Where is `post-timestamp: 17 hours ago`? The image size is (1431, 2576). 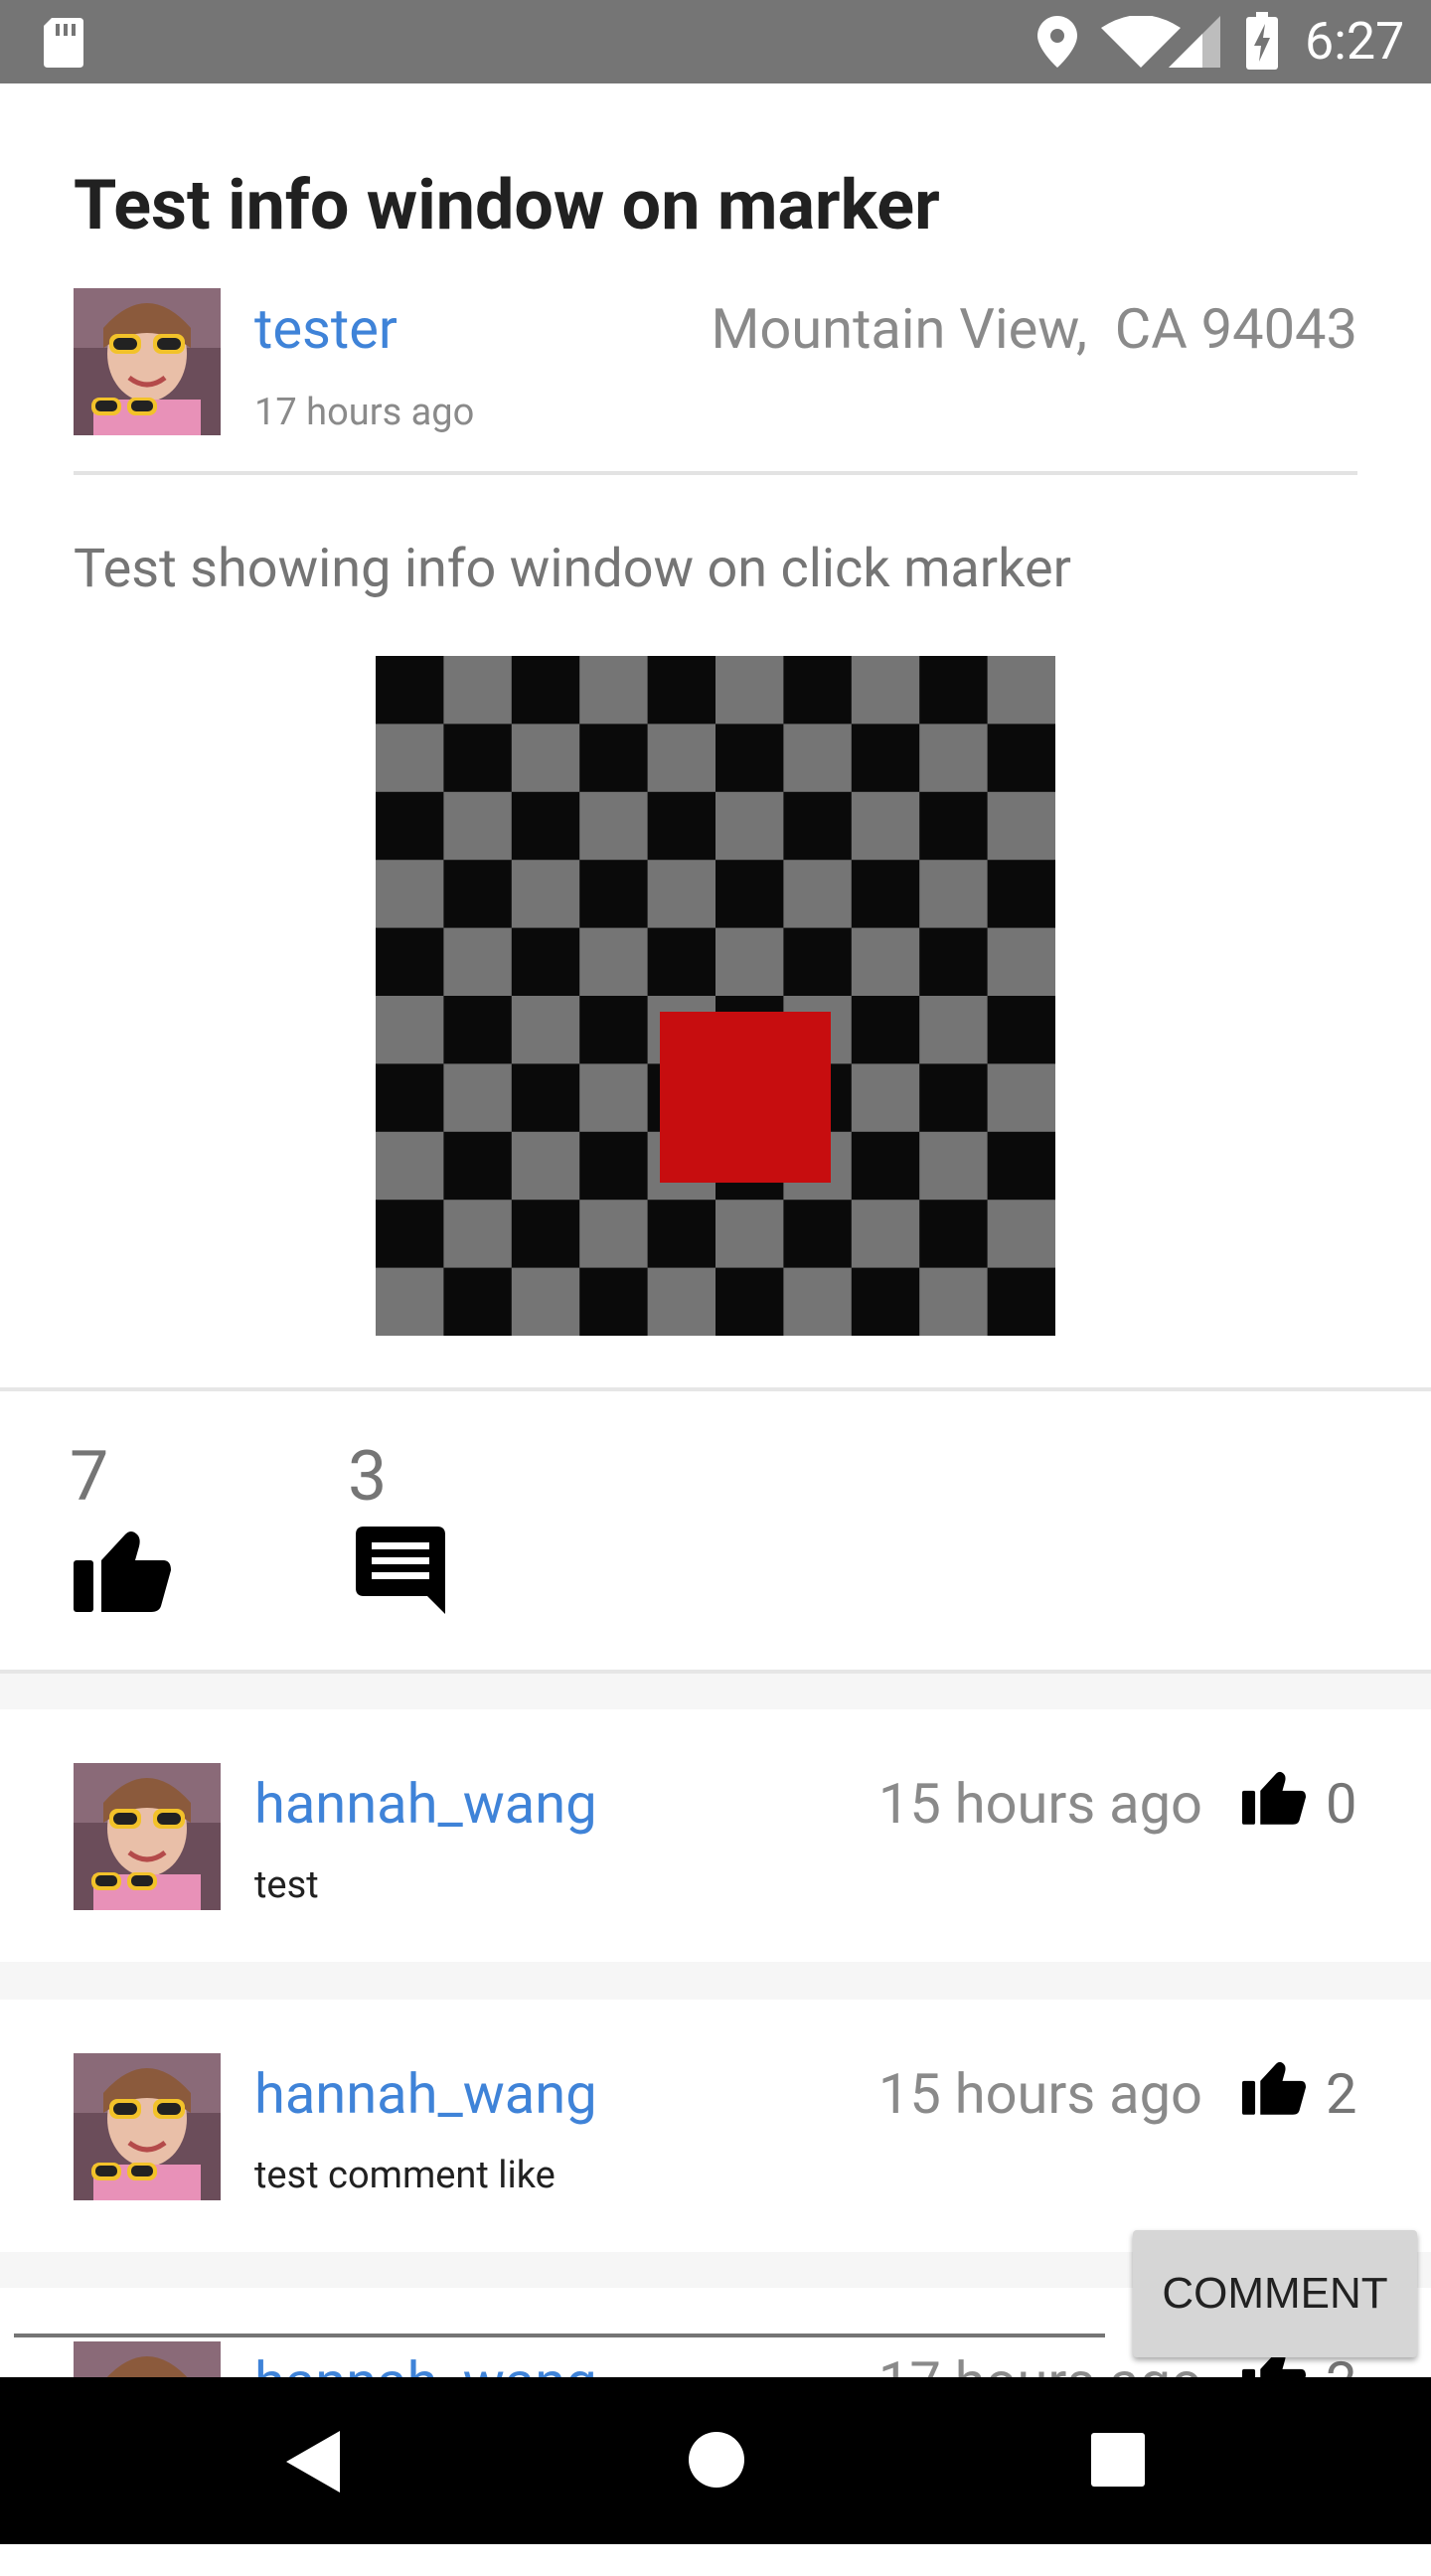 post-timestamp: 17 hours ago is located at coordinates (364, 412).